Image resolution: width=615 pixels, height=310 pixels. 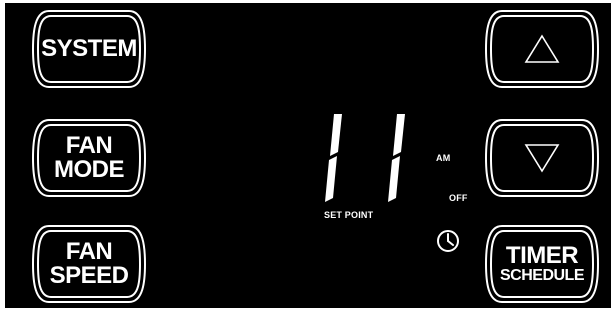 I want to click on down-button, so click(x=542, y=158).